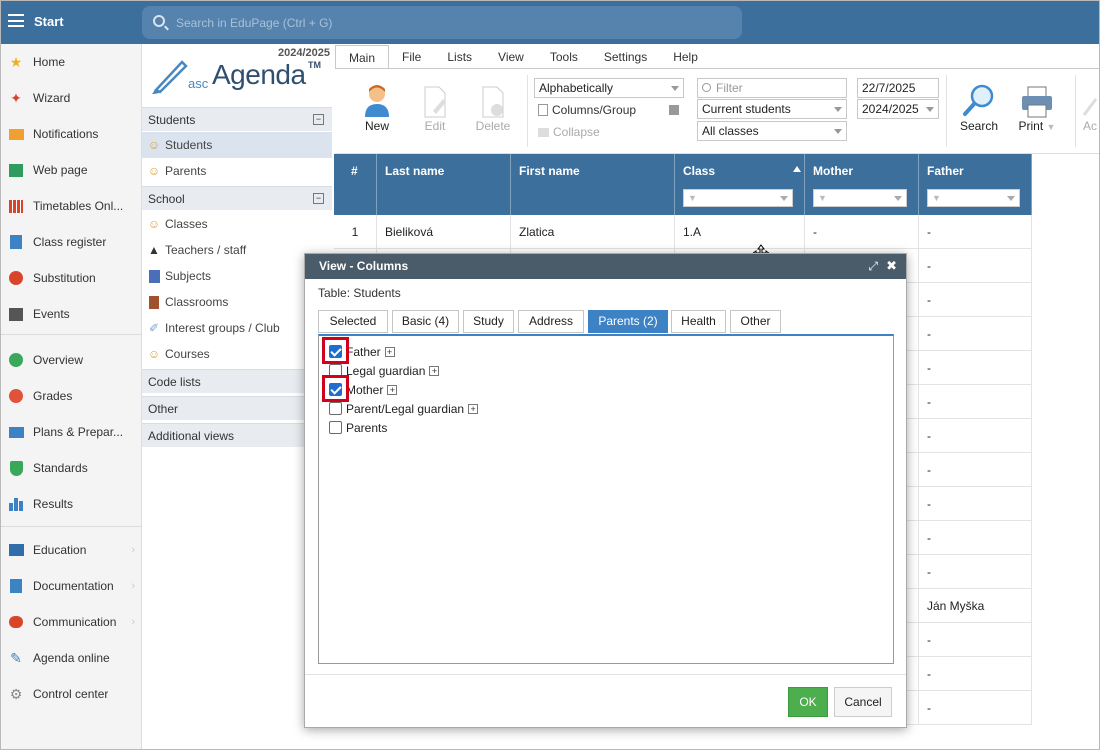 The image size is (1100, 750). Describe the element at coordinates (237, 198) in the screenshot. I see `section-school-header: School −` at that location.